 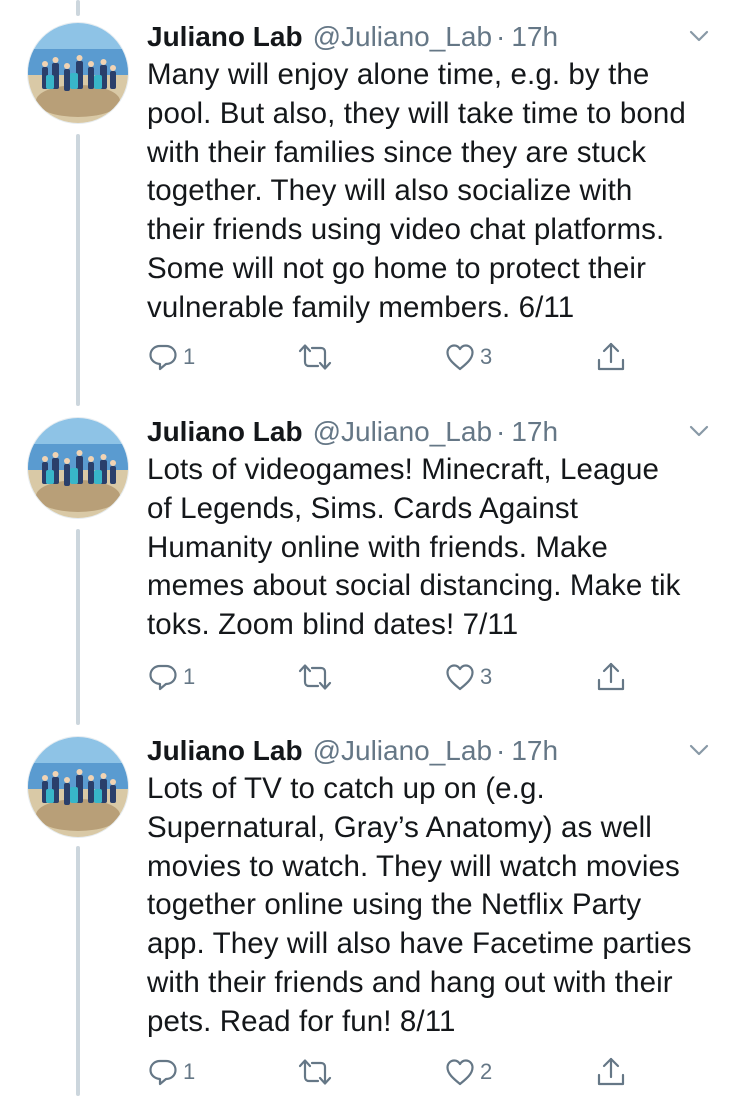 I want to click on tweet-actions: 1 2, so click(x=397, y=1072).